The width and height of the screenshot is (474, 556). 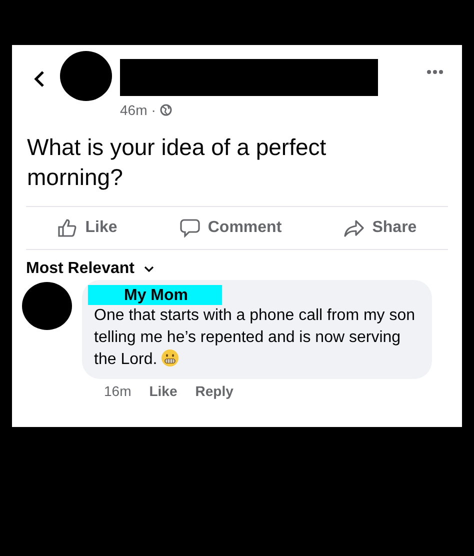 What do you see at coordinates (380, 228) in the screenshot?
I see `share-button: Share` at bounding box center [380, 228].